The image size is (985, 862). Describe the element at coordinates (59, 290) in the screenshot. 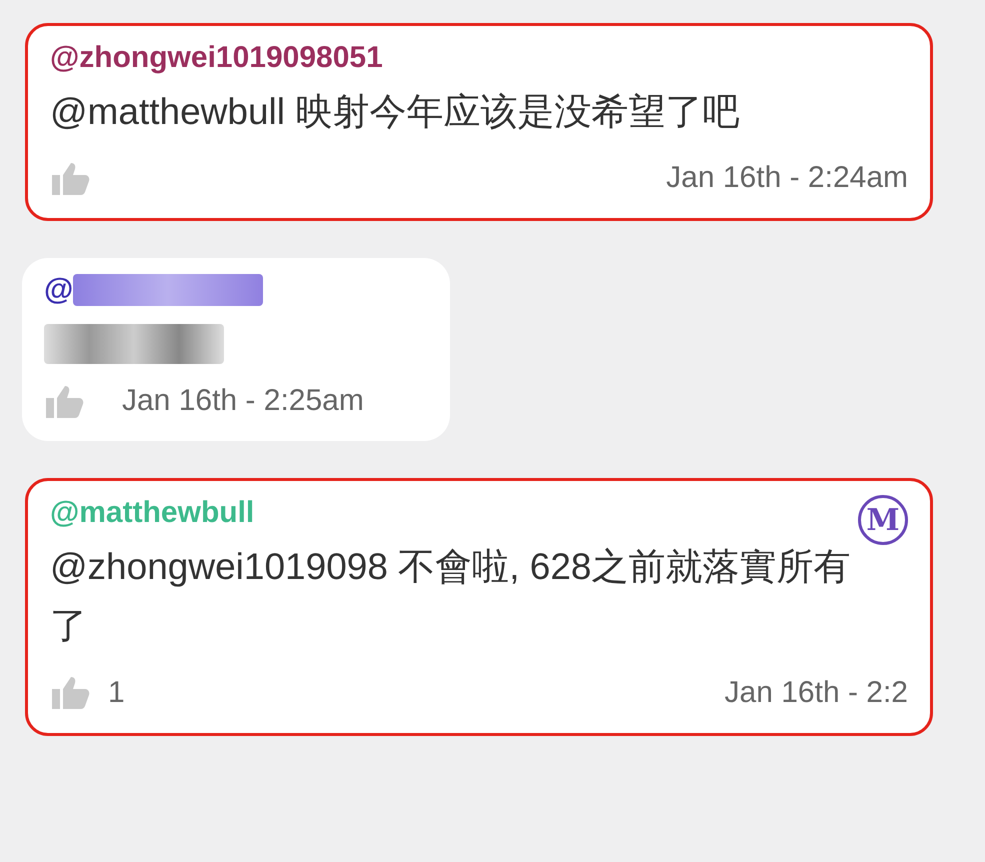

I see `username: @` at that location.